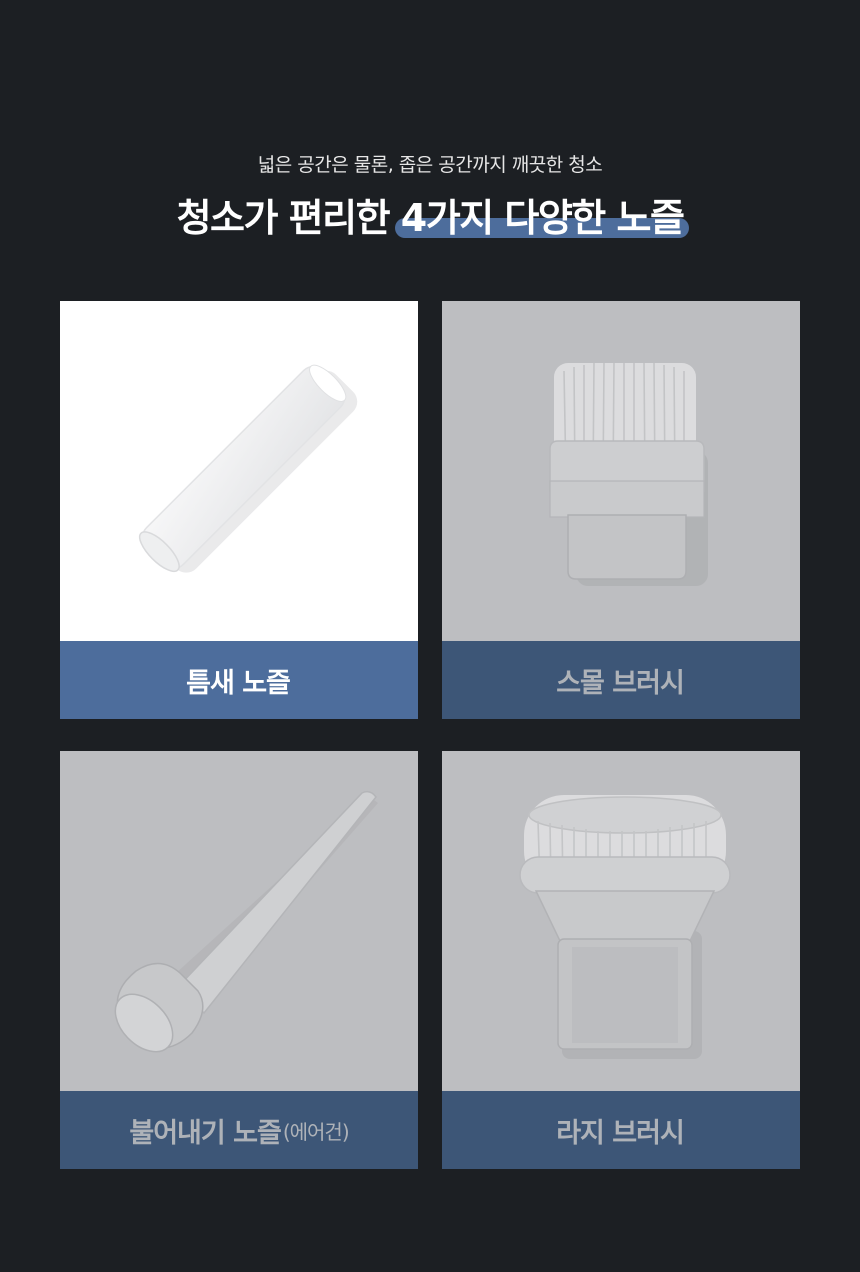  I want to click on nozzle-card-air-blow: 불어내기 노즐 (에어건), so click(239, 960).